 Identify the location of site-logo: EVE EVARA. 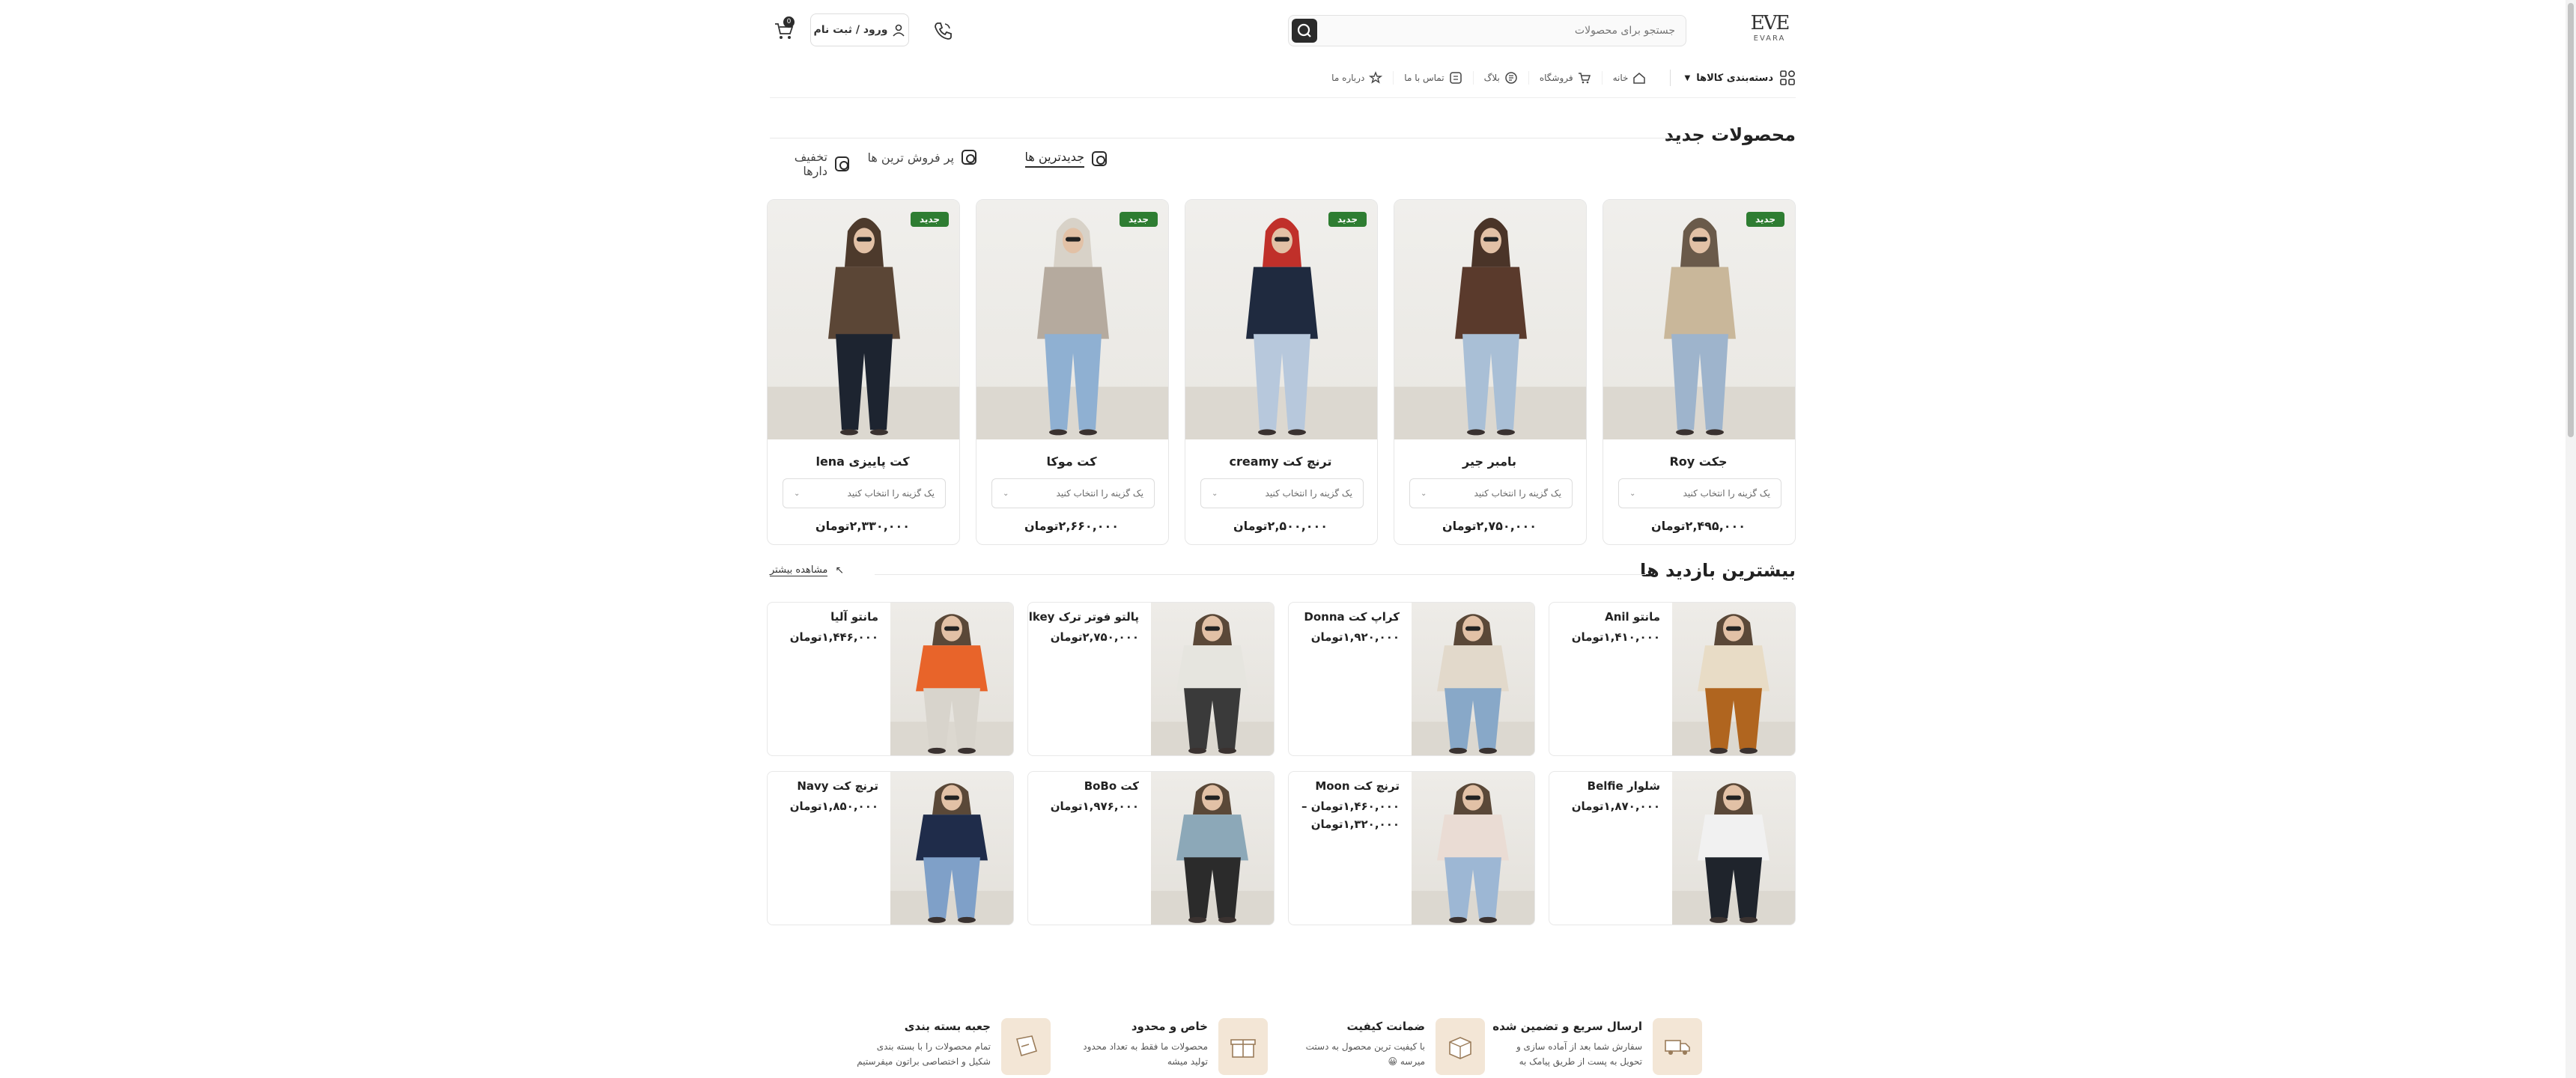
(1769, 30).